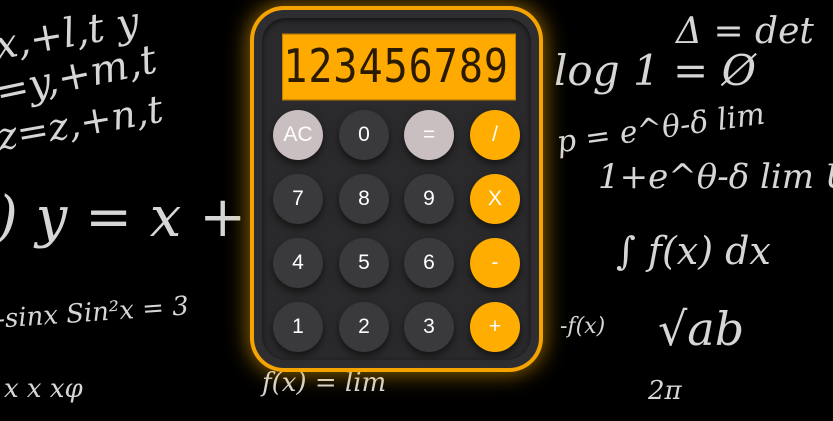  I want to click on digit-5-button: 5, so click(364, 263).